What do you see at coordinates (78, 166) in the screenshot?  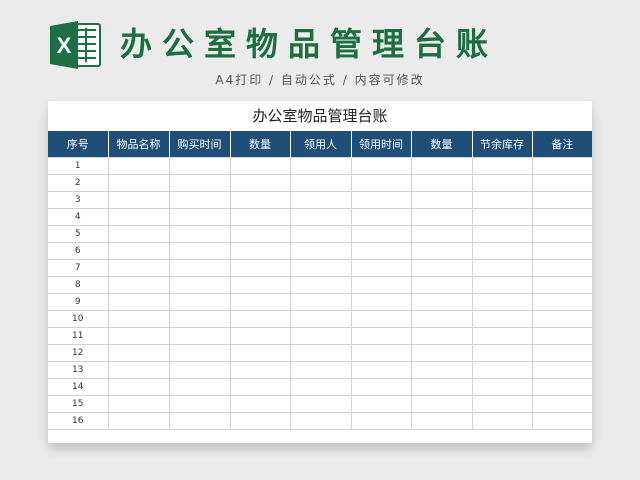 I see `row-index-cell: 1` at bounding box center [78, 166].